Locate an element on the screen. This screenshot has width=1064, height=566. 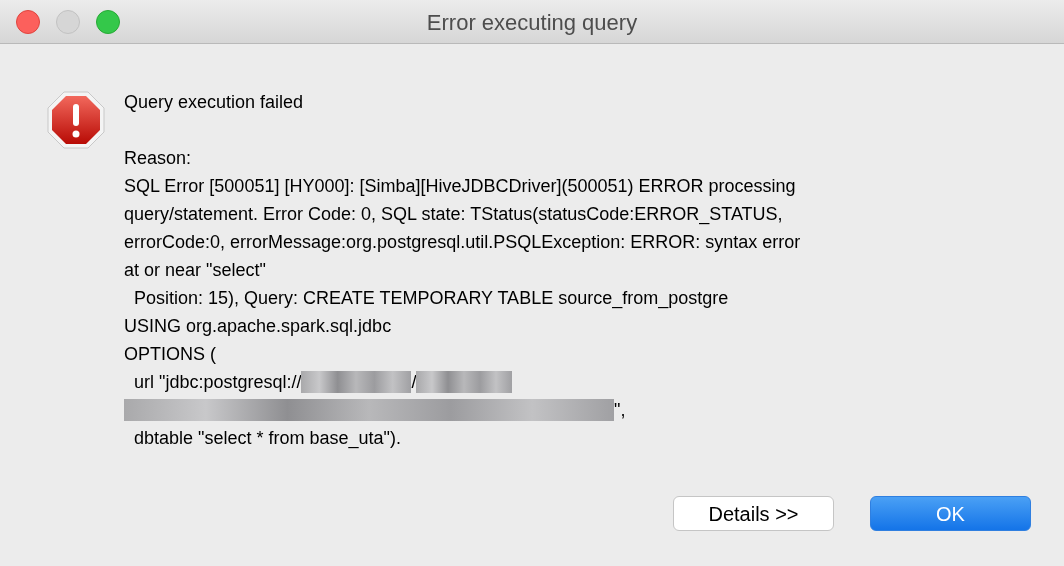
message-text: at or near "select" is located at coordinates (195, 270).